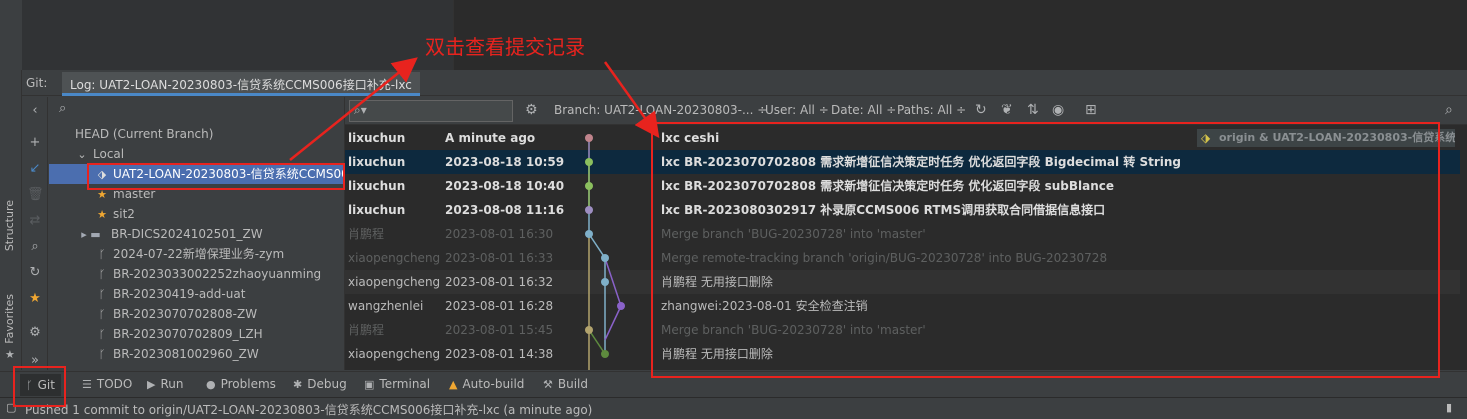  What do you see at coordinates (39, 386) in the screenshot?
I see `annotation-box-git` at bounding box center [39, 386].